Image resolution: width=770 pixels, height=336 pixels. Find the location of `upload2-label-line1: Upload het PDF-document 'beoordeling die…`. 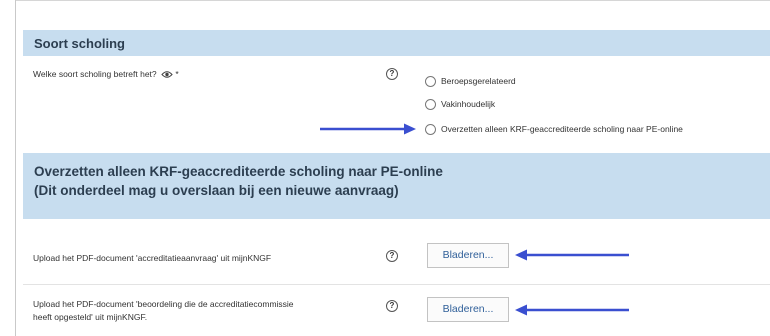

upload2-label-line1: Upload het PDF-document 'beoordeling die… is located at coordinates (163, 304).